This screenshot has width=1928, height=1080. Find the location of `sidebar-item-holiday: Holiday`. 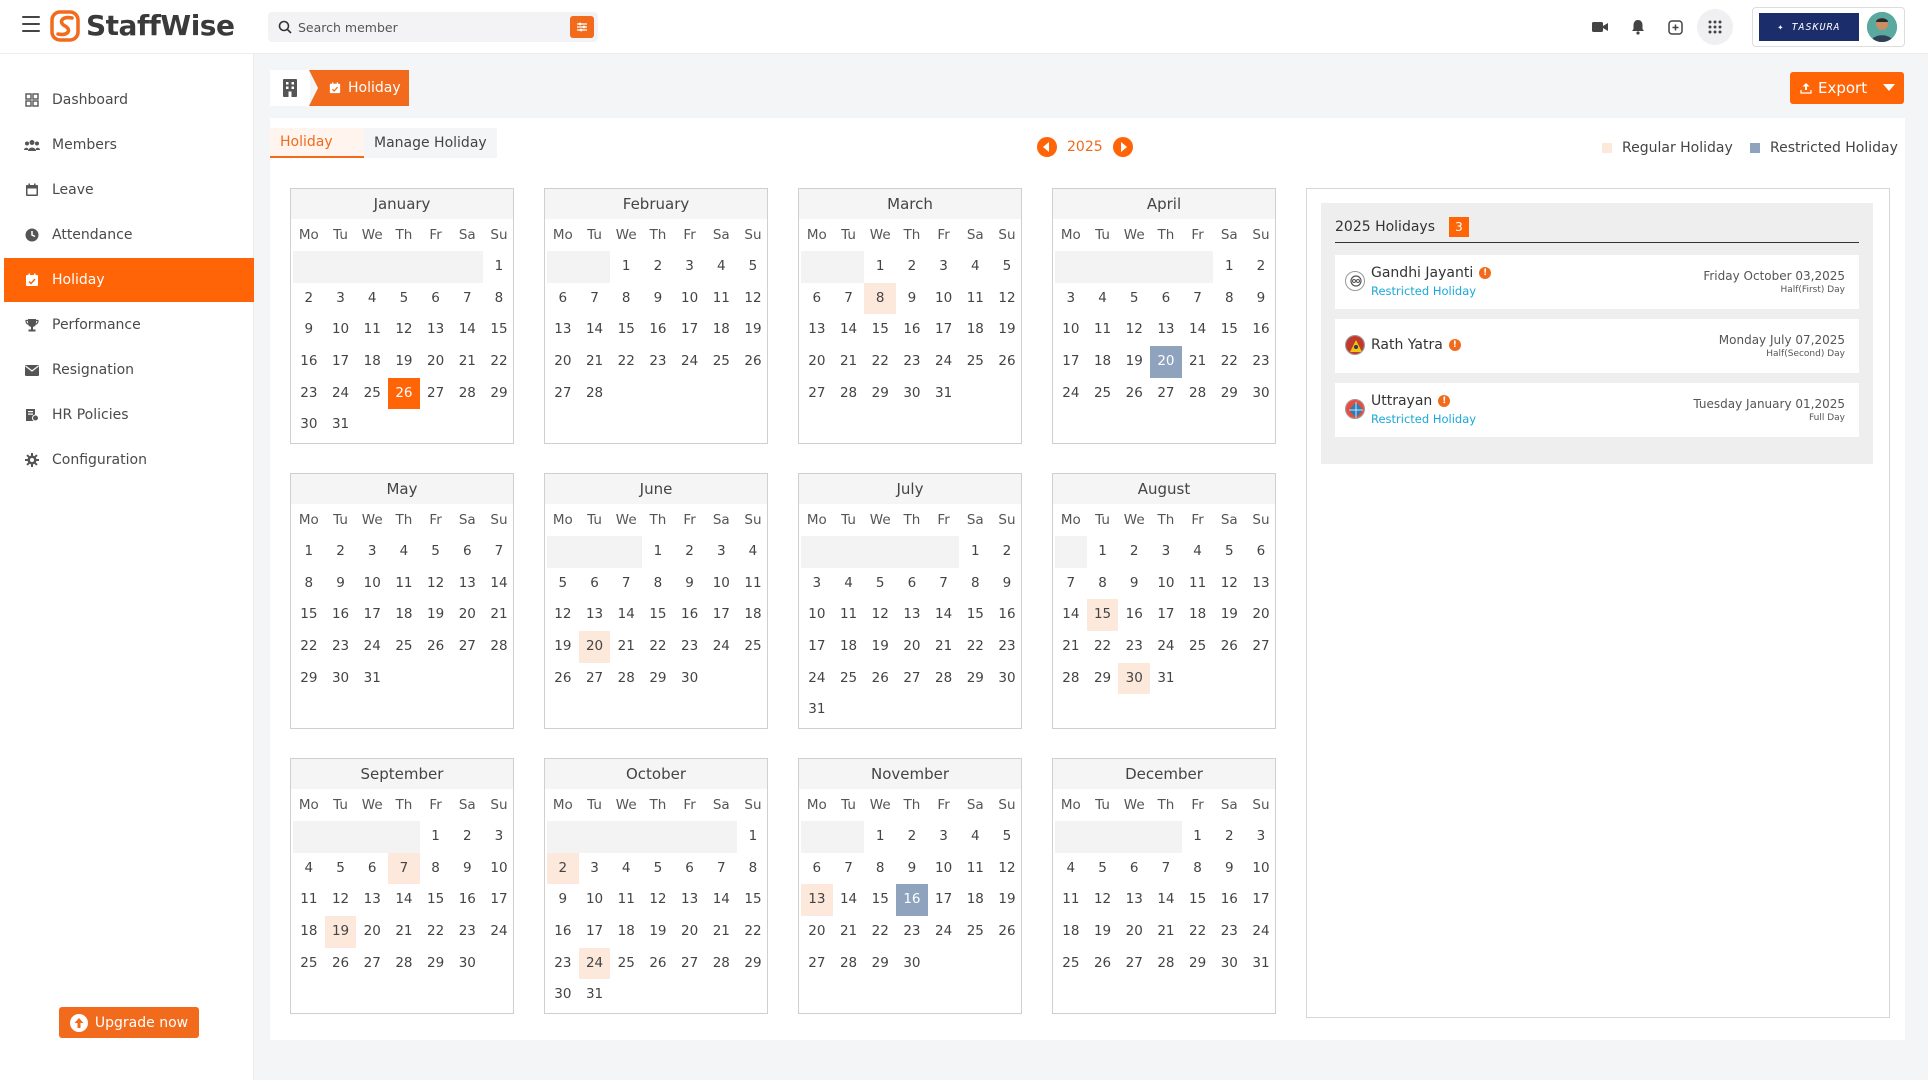

sidebar-item-holiday: Holiday is located at coordinates (129, 280).